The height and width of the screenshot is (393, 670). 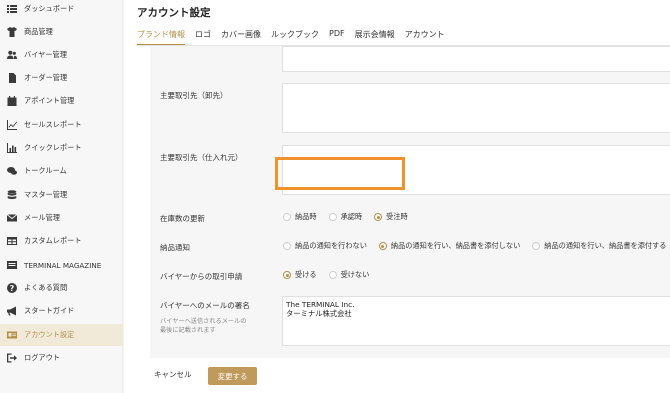 What do you see at coordinates (205, 305) in the screenshot?
I see `signature-label: バイヤーへのメールの署名` at bounding box center [205, 305].